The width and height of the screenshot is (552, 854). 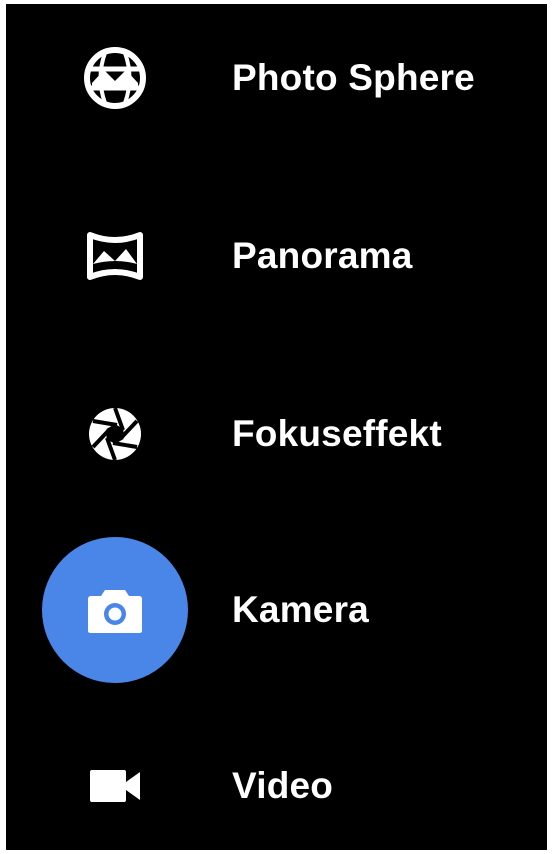 I want to click on photo-sphere-icon, so click(x=115, y=78).